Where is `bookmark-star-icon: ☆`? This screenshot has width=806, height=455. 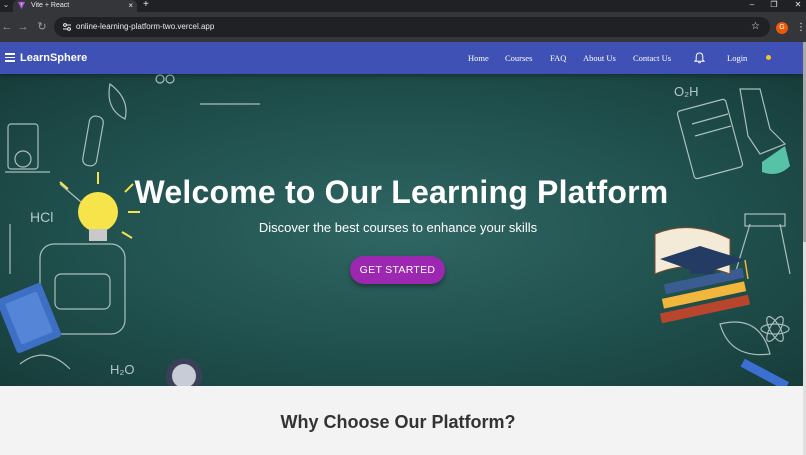
bookmark-star-icon: ☆ is located at coordinates (755, 27).